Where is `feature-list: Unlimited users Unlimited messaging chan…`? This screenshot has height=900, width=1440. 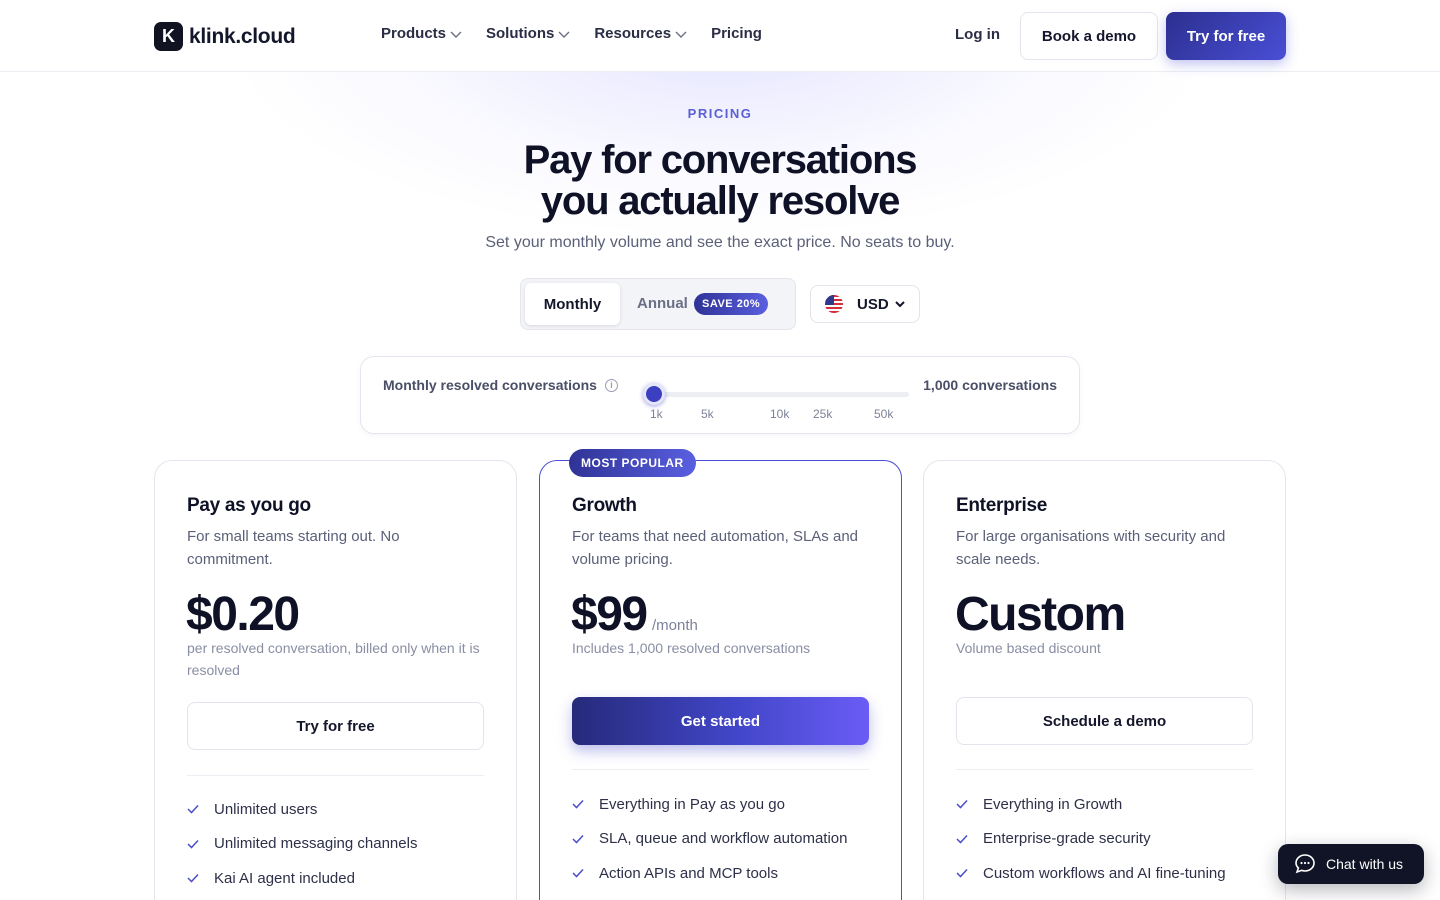 feature-list: Unlimited users Unlimited messaging chan… is located at coordinates (302, 844).